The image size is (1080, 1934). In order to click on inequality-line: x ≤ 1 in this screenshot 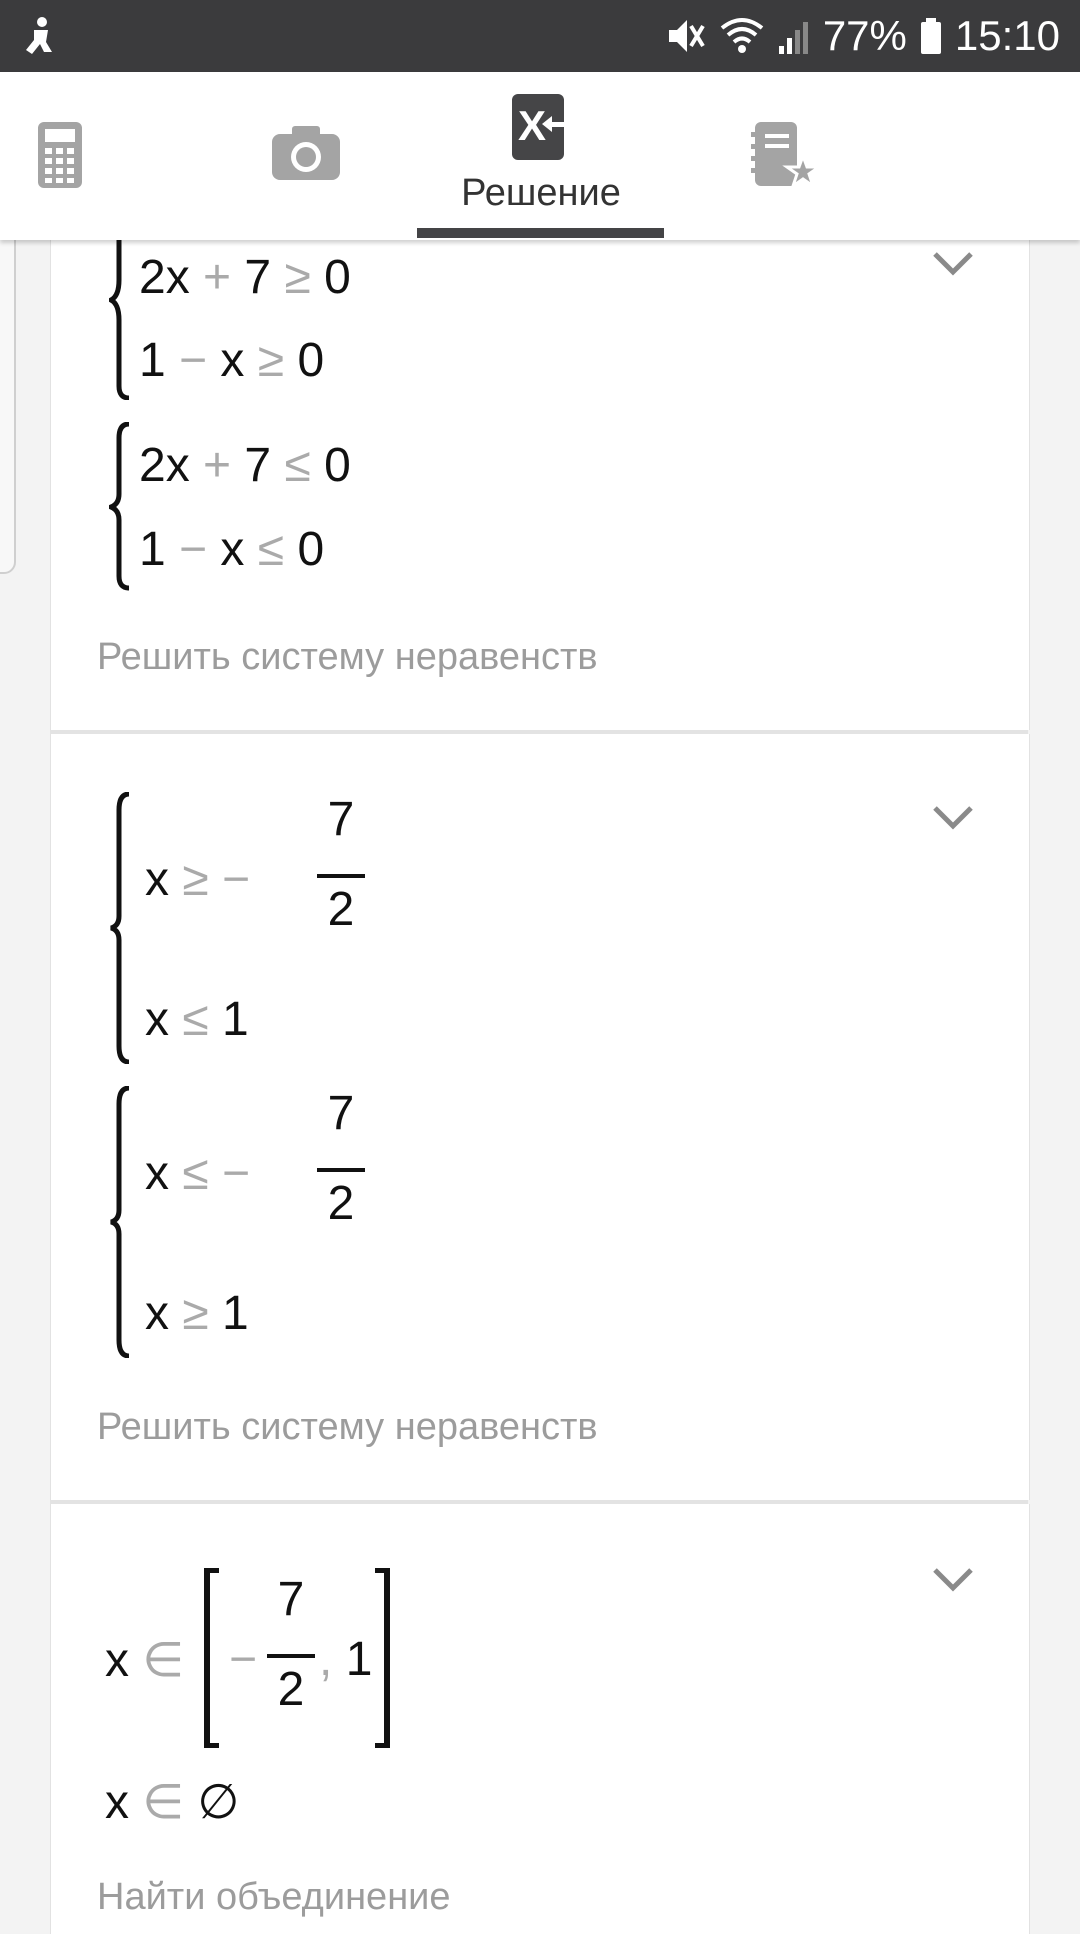, I will do `click(197, 1019)`.